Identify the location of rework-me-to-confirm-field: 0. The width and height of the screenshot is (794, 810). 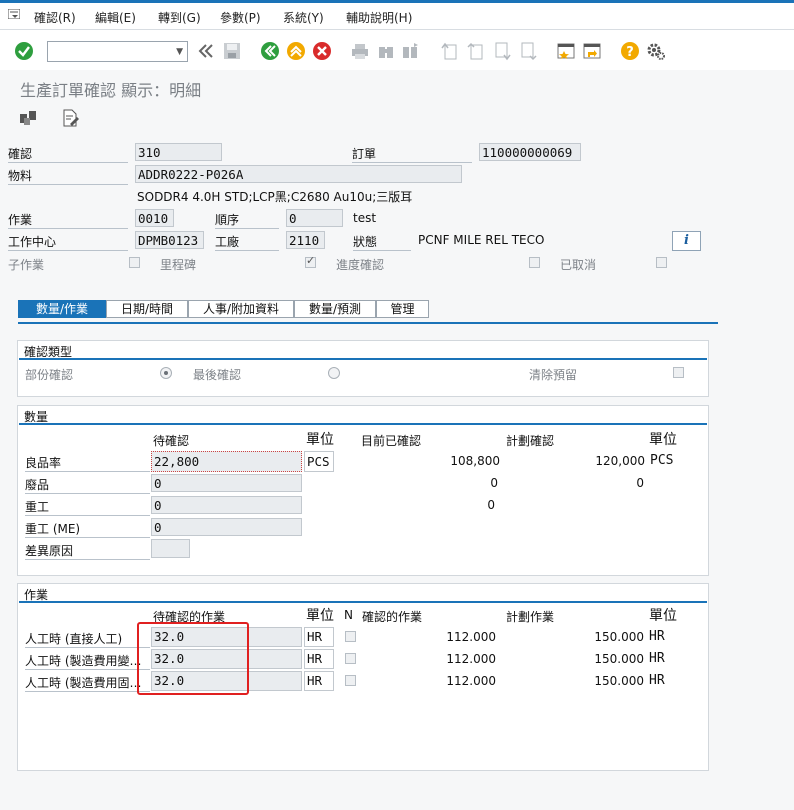
(226, 527).